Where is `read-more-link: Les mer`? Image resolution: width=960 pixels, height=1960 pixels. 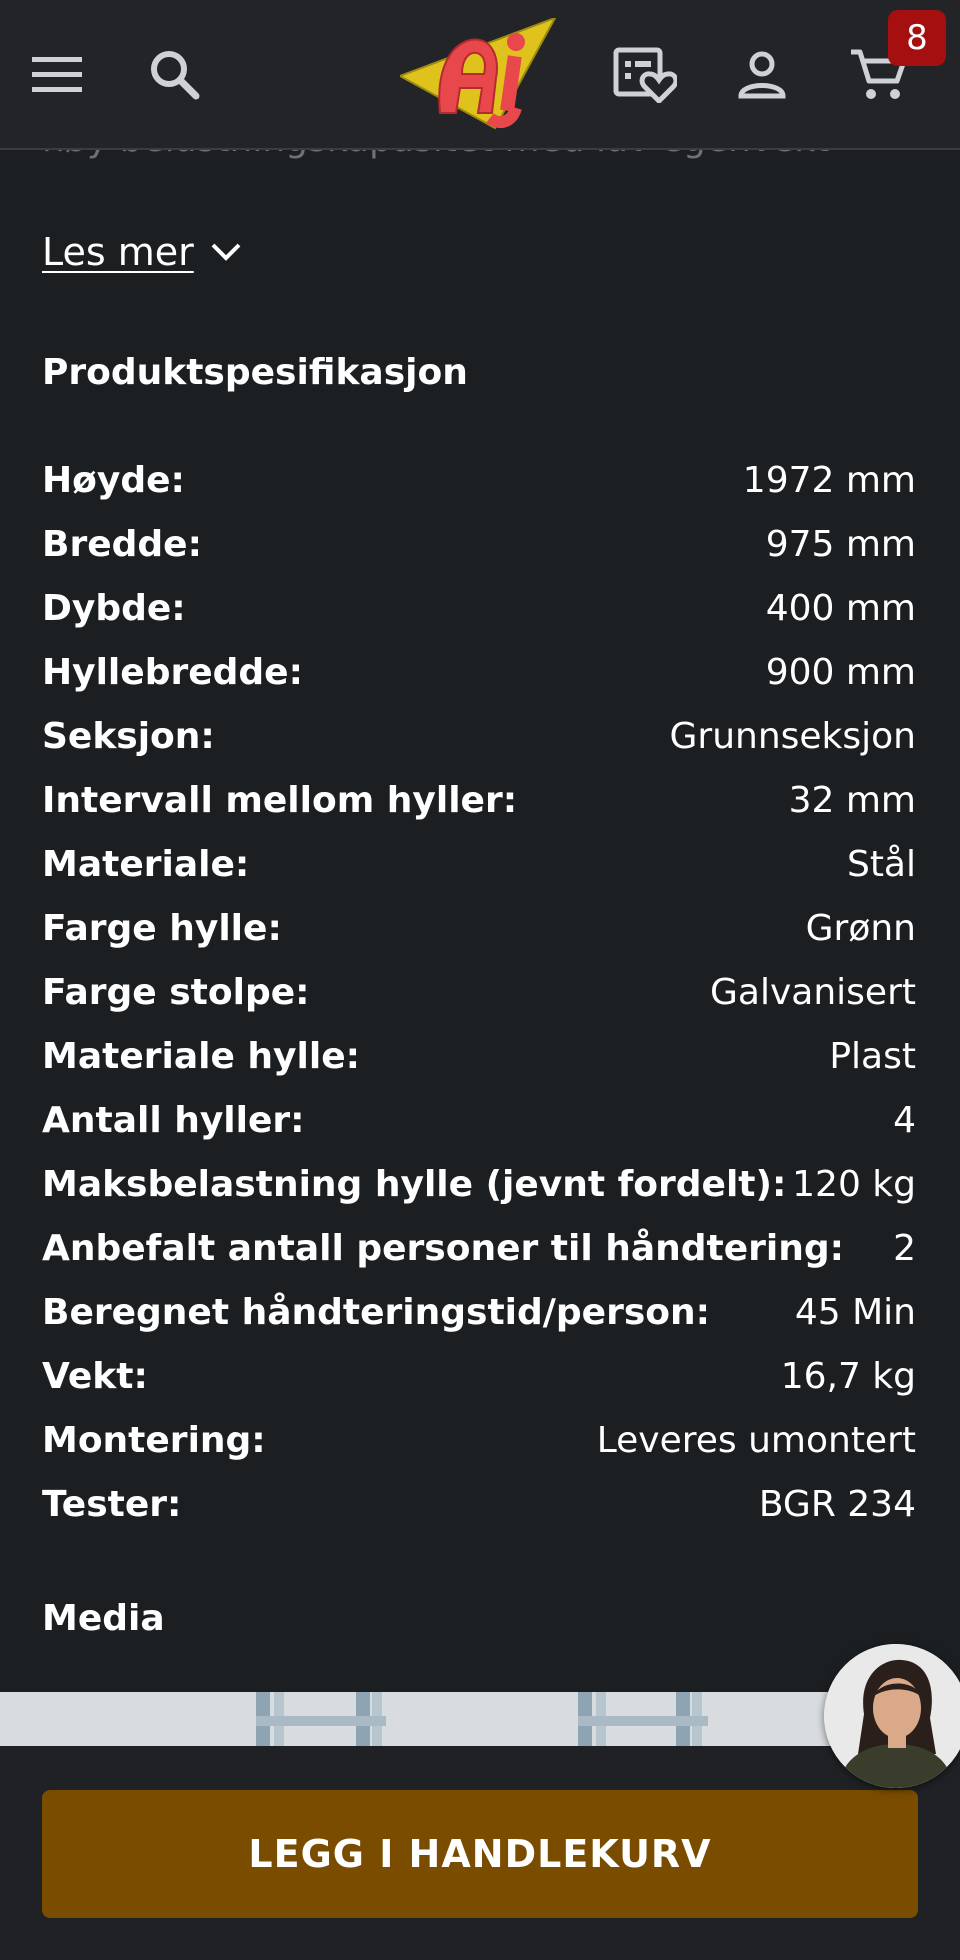 read-more-link: Les mer is located at coordinates (142, 252).